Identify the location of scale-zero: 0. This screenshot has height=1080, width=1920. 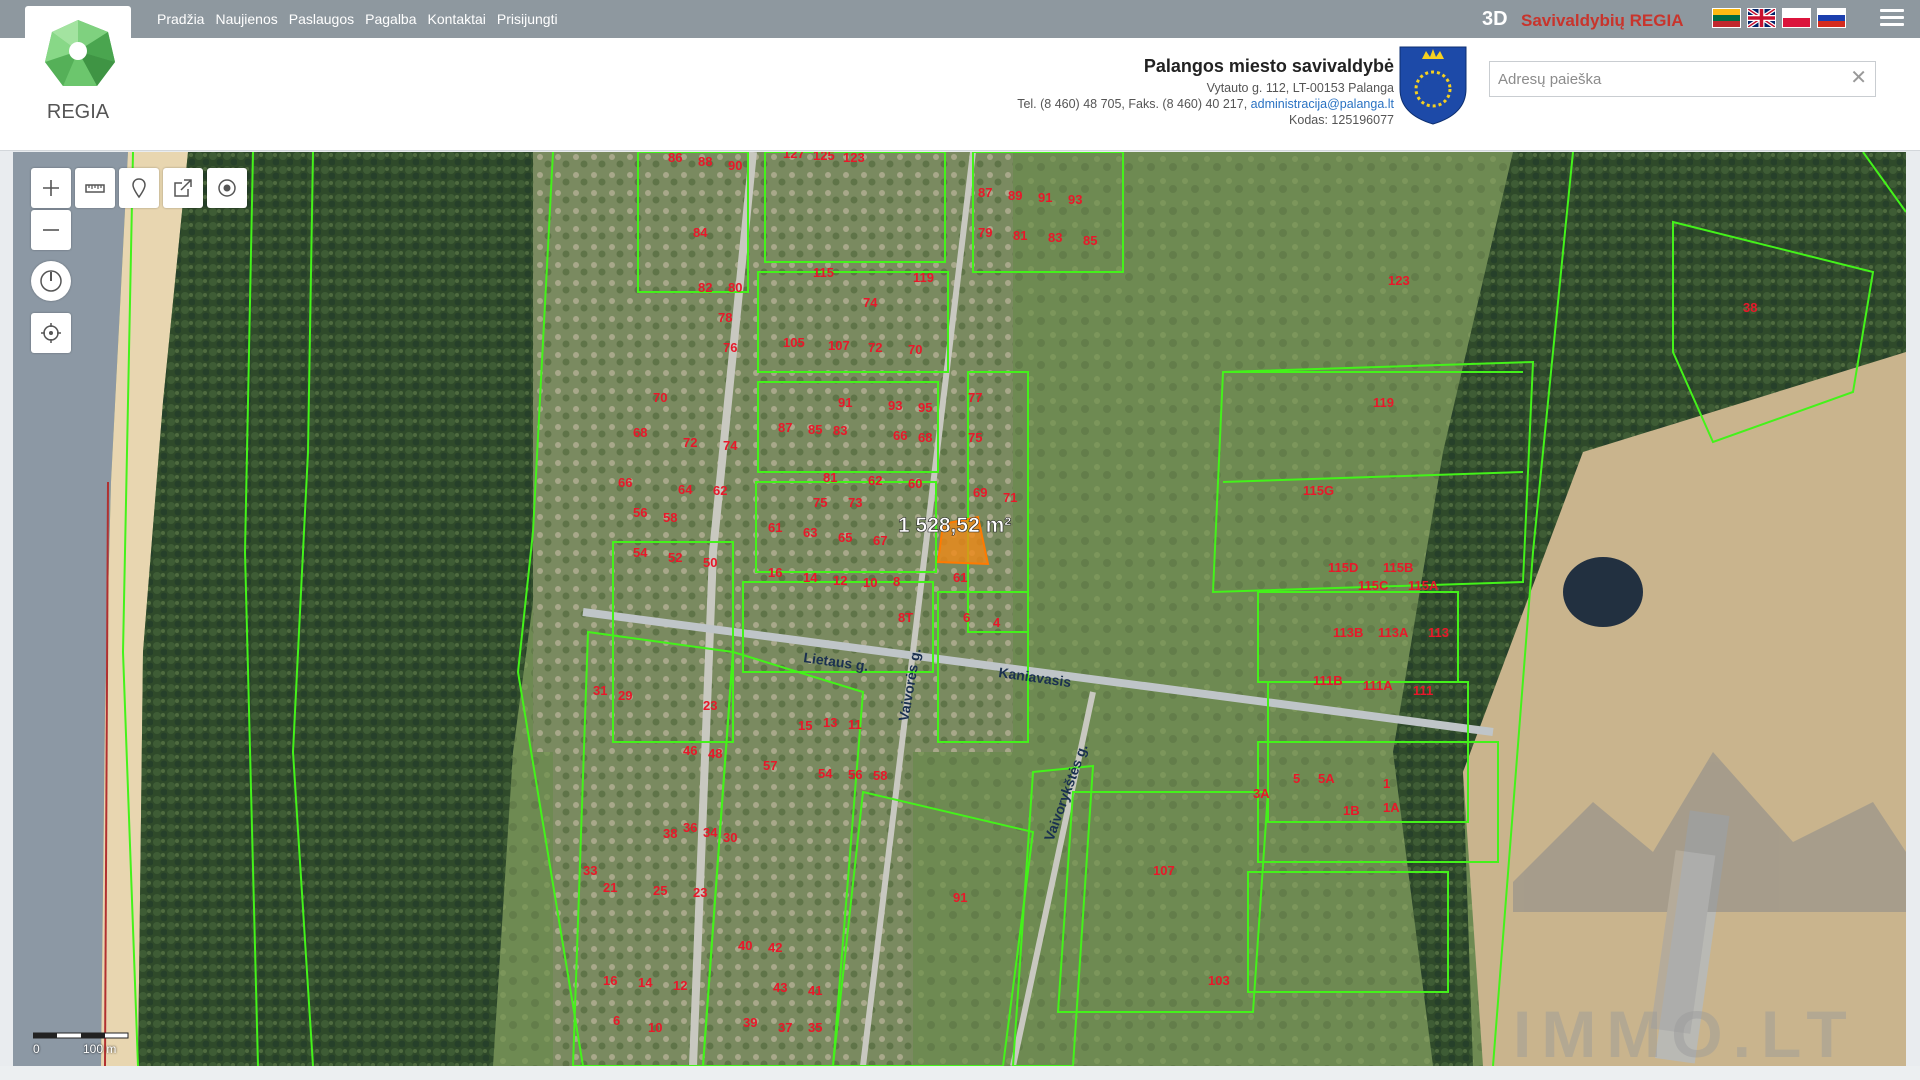
(36, 1049).